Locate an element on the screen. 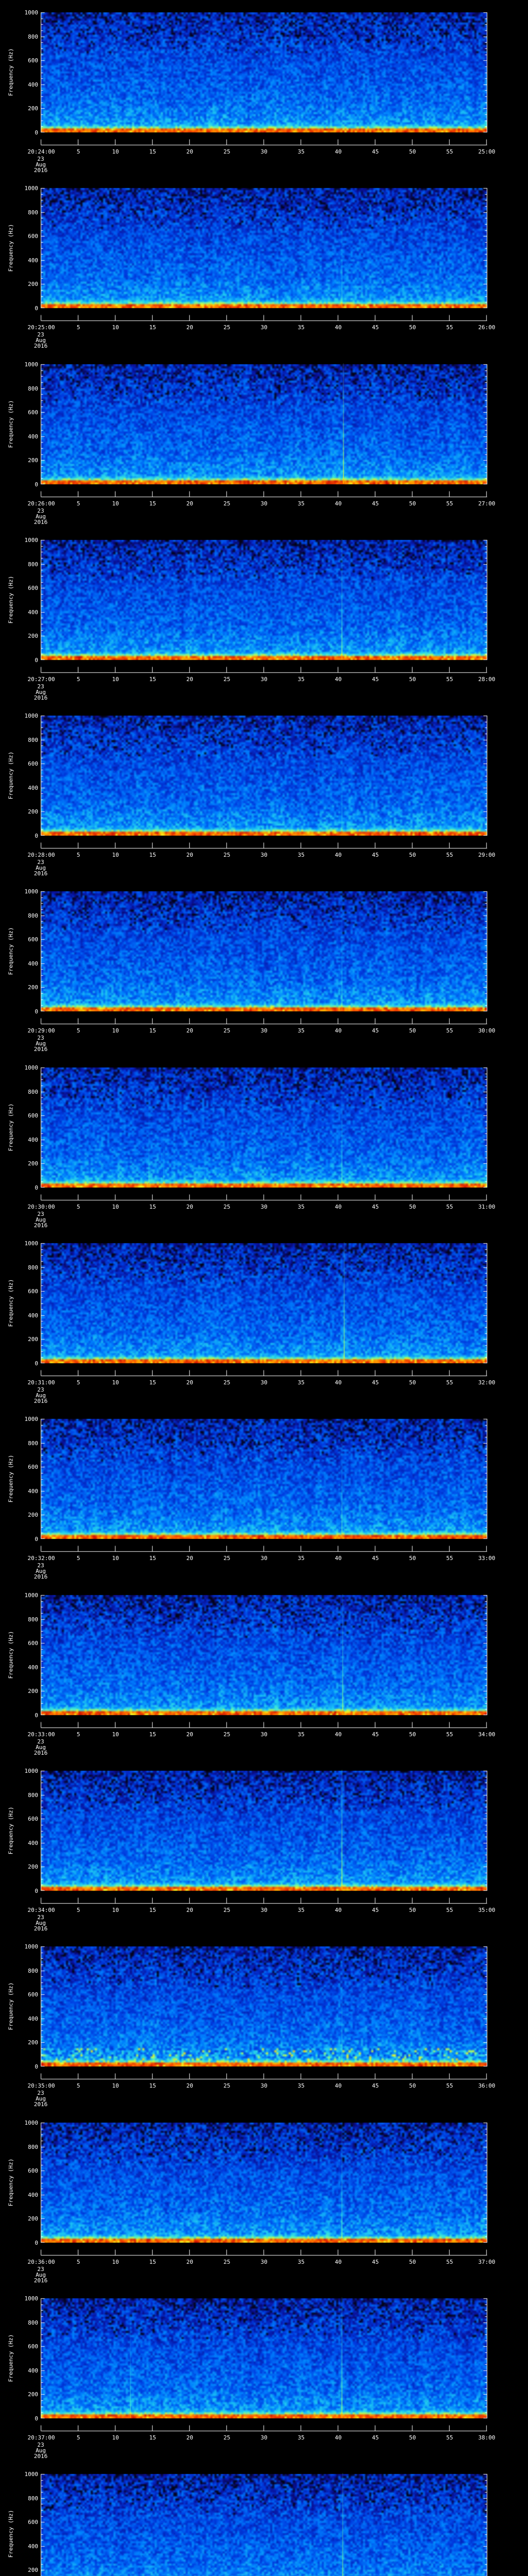  x-end-time-label: 32:00 is located at coordinates (487, 1382).